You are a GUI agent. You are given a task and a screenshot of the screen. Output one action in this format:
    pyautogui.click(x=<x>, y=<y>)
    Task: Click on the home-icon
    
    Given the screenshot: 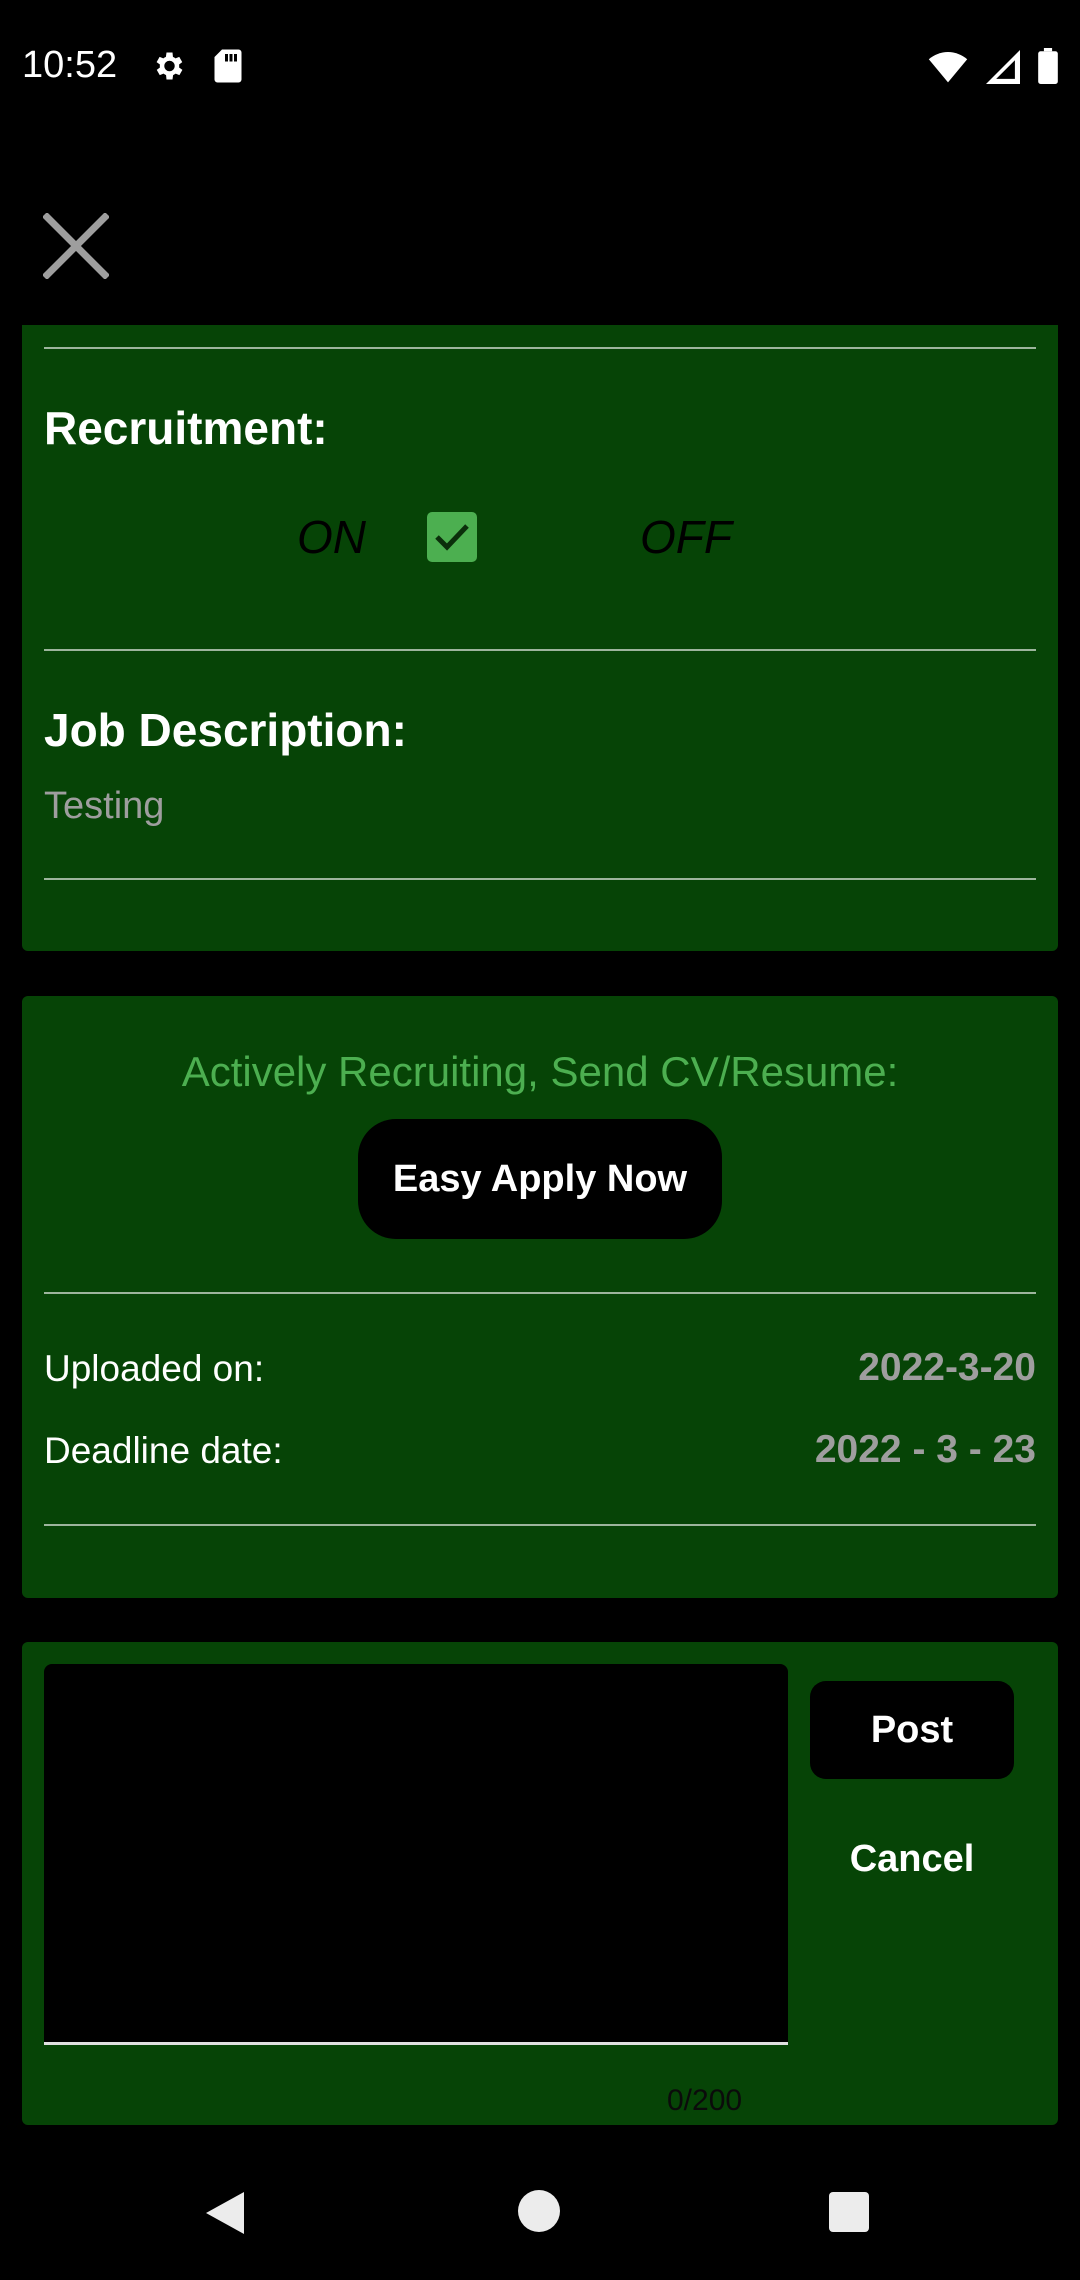 What is the action you would take?
    pyautogui.click(x=539, y=2211)
    